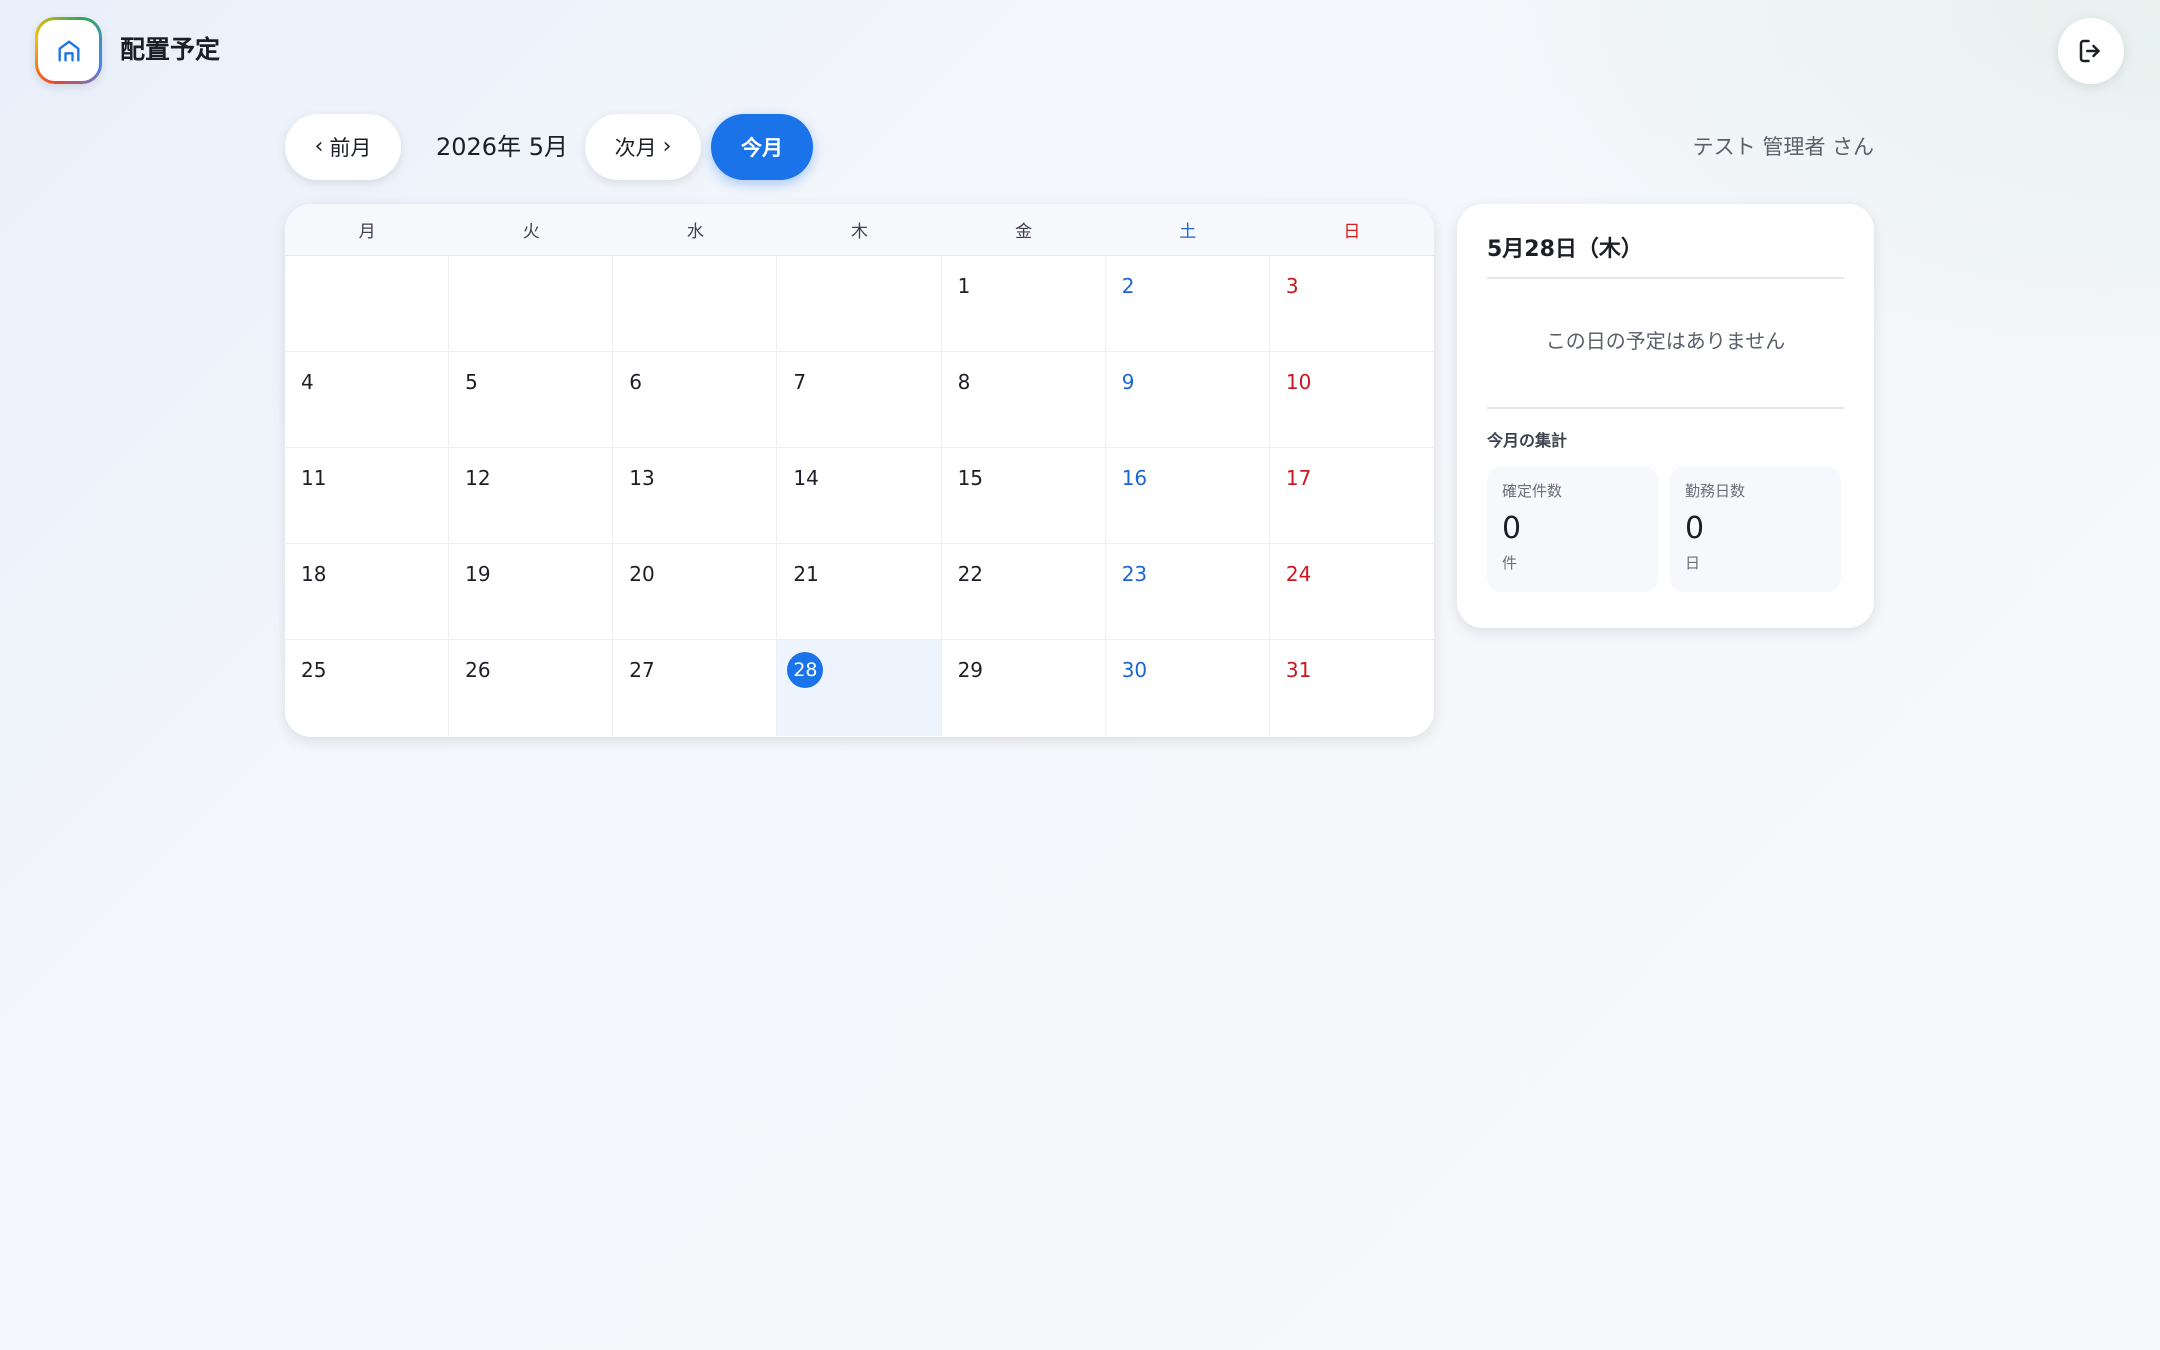  I want to click on day-cell-25: 25, so click(367, 688).